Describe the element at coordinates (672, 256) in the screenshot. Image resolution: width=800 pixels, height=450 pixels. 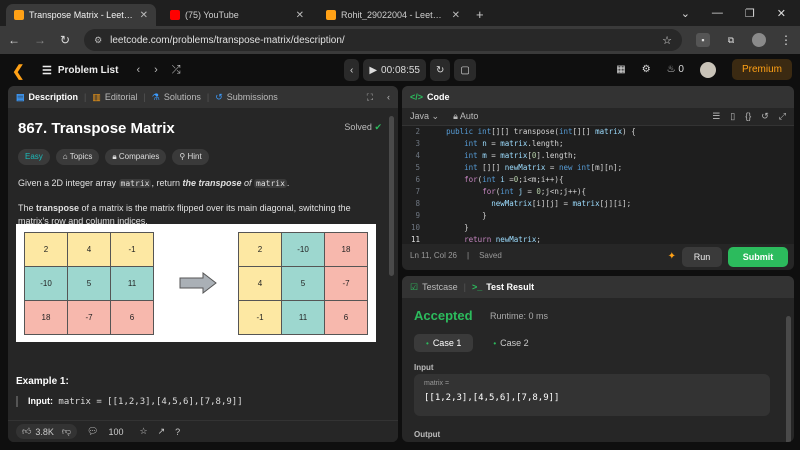
I see `debug-wand-icon: ✦` at that location.